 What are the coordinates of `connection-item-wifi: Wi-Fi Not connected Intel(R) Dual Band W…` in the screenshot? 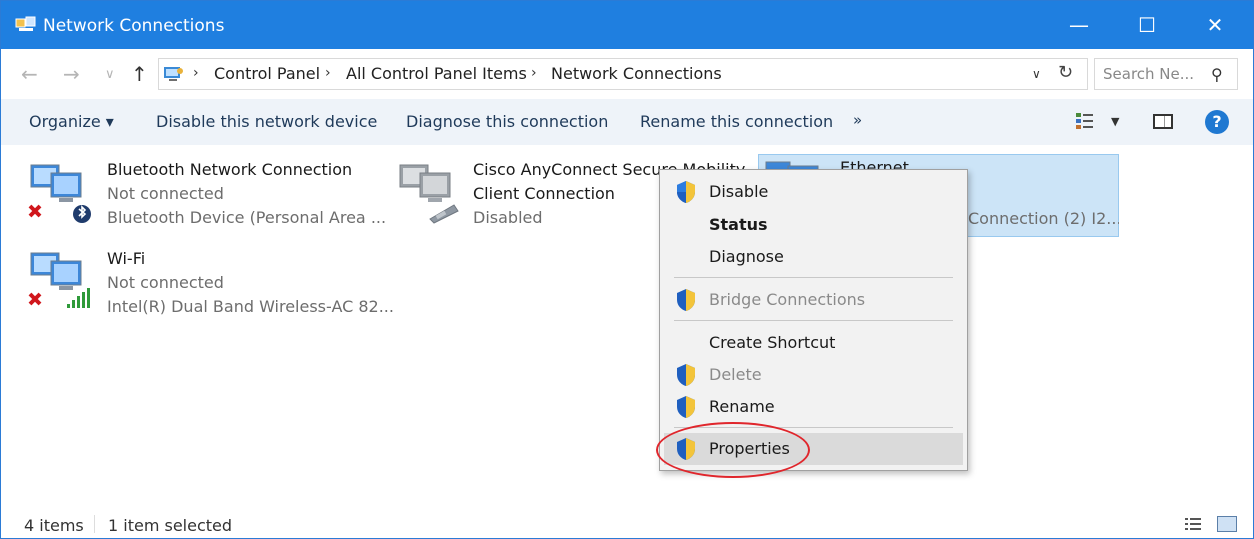 It's located at (212, 287).